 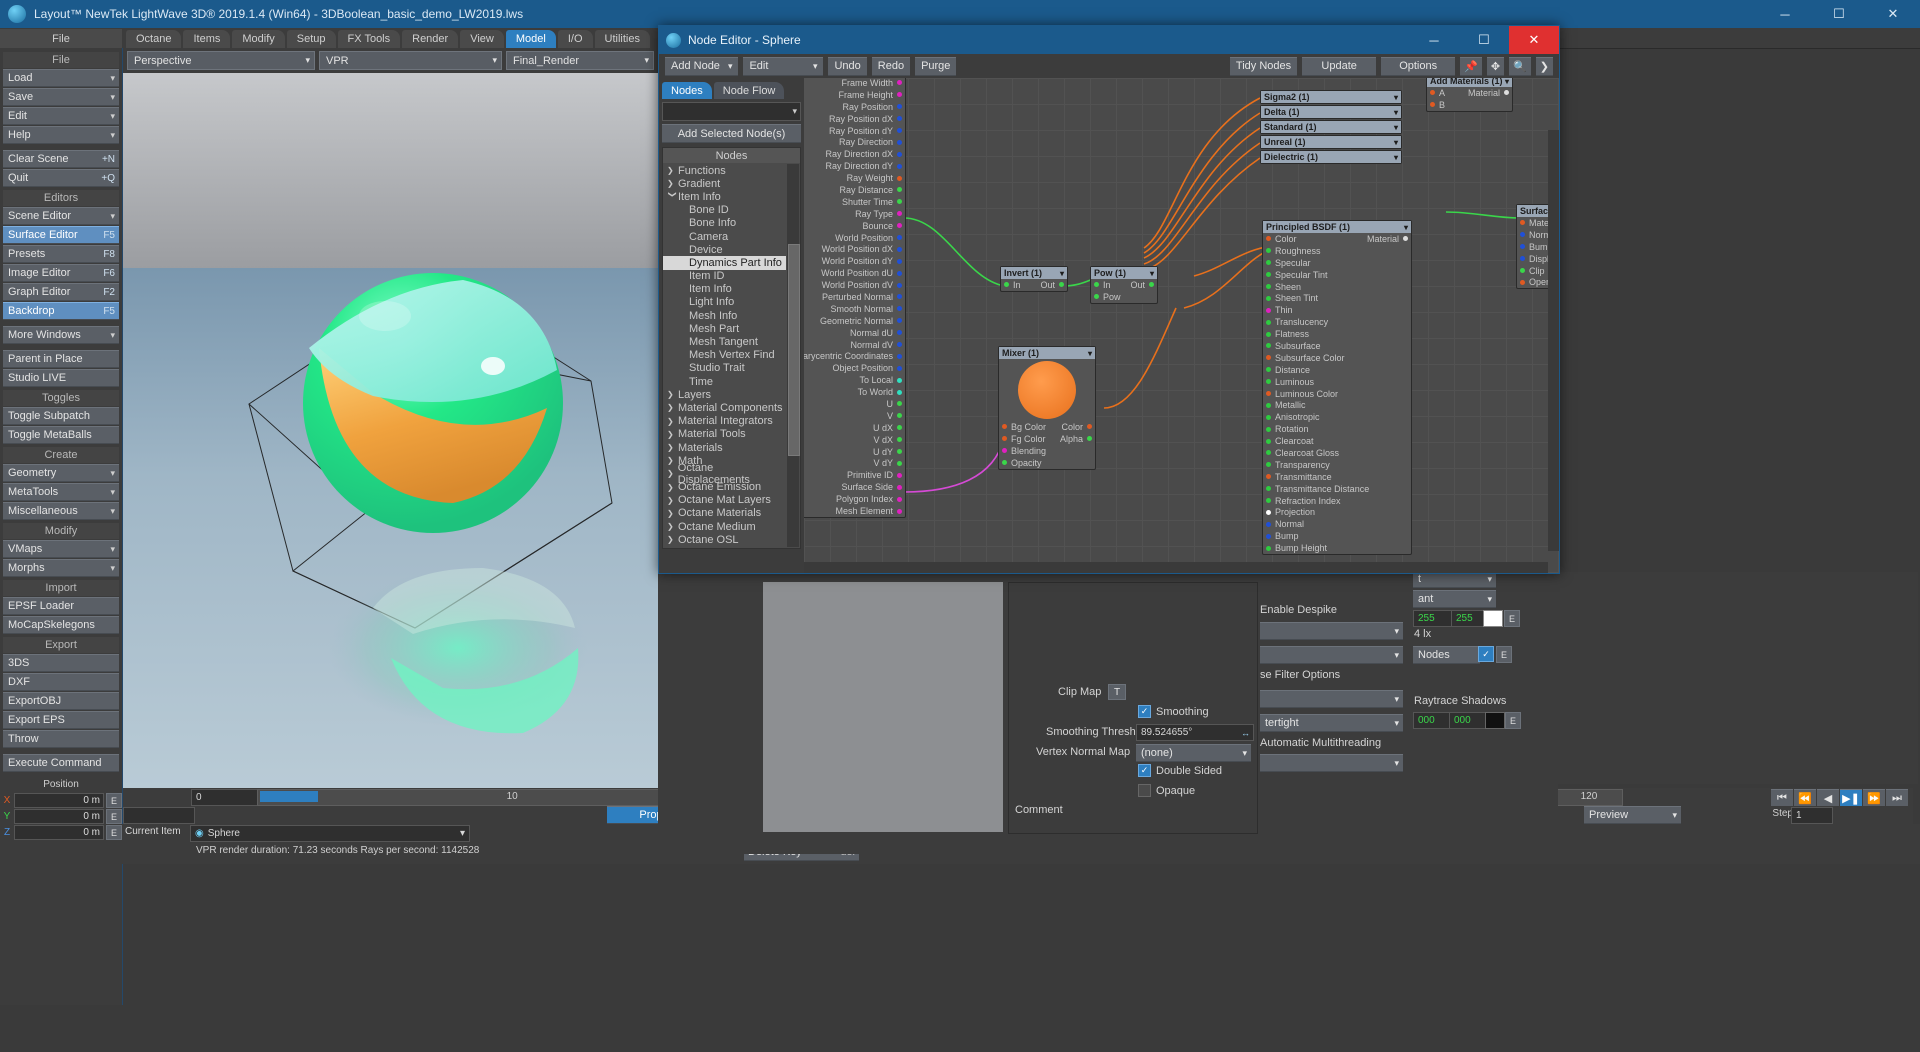 I want to click on bsdf-input-sheen-tint: Sheen Tint, so click(x=1337, y=298).